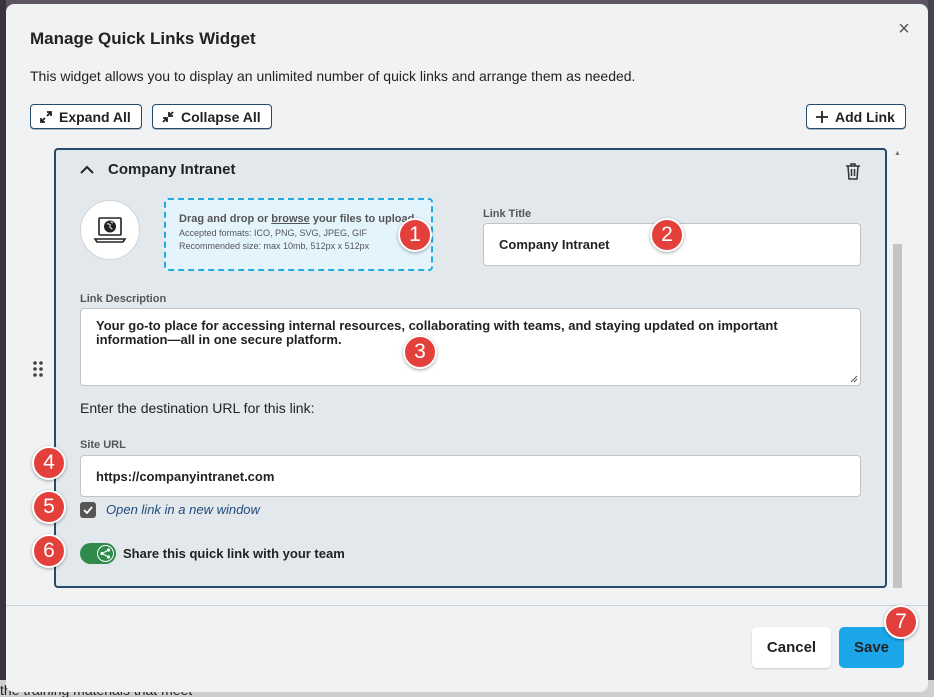 Image resolution: width=934 pixels, height=697 pixels. Describe the element at coordinates (467, 605) in the screenshot. I see `footer-divider` at that location.